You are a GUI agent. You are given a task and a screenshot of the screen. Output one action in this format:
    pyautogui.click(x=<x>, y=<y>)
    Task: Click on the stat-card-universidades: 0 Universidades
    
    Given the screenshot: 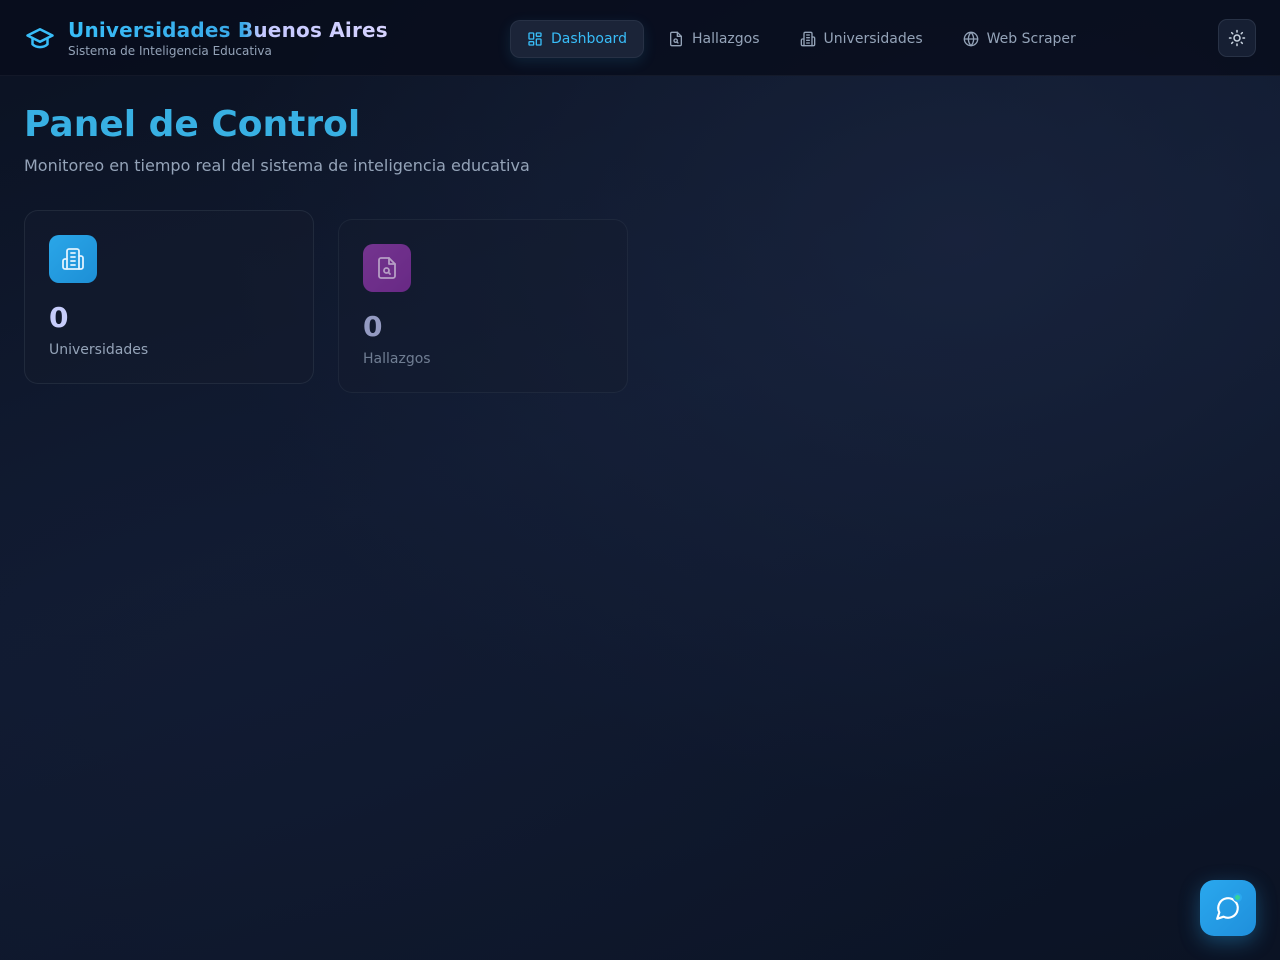 What is the action you would take?
    pyautogui.click(x=169, y=297)
    